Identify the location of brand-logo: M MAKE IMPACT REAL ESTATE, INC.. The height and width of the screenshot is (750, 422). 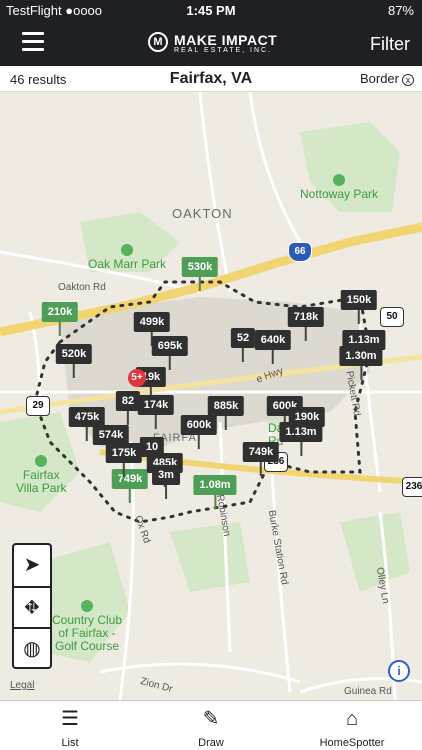
(213, 44).